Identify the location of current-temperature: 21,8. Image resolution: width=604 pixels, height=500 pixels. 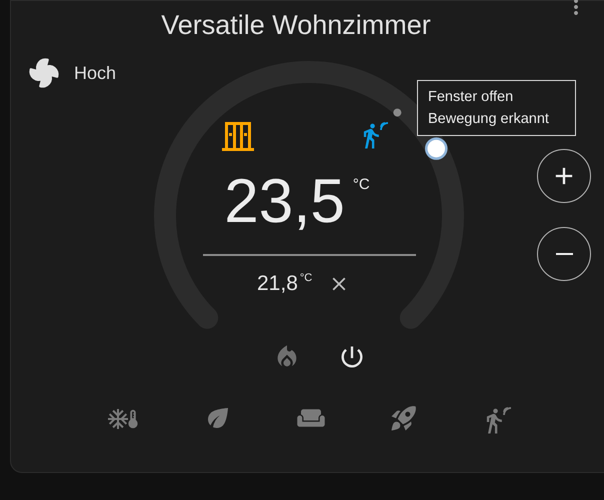
(277, 284).